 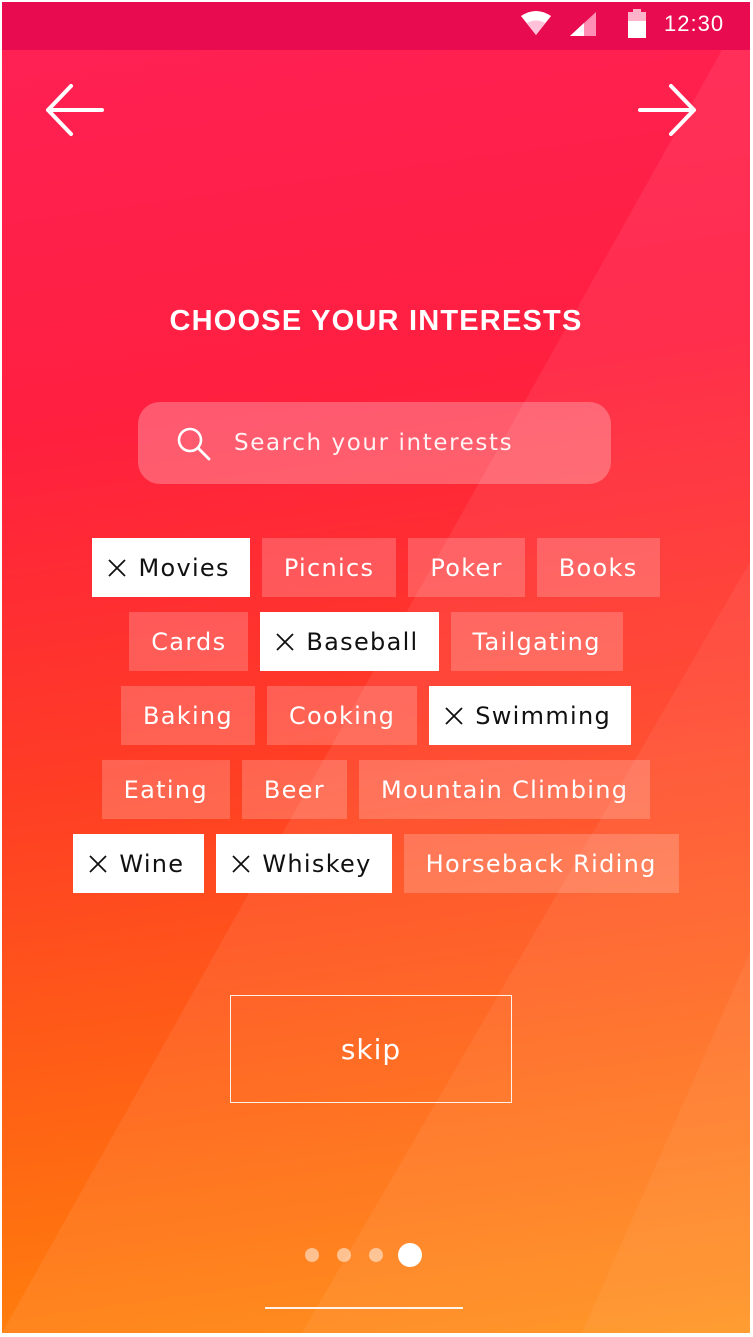 I want to click on status-bar: 12:30, so click(x=376, y=26).